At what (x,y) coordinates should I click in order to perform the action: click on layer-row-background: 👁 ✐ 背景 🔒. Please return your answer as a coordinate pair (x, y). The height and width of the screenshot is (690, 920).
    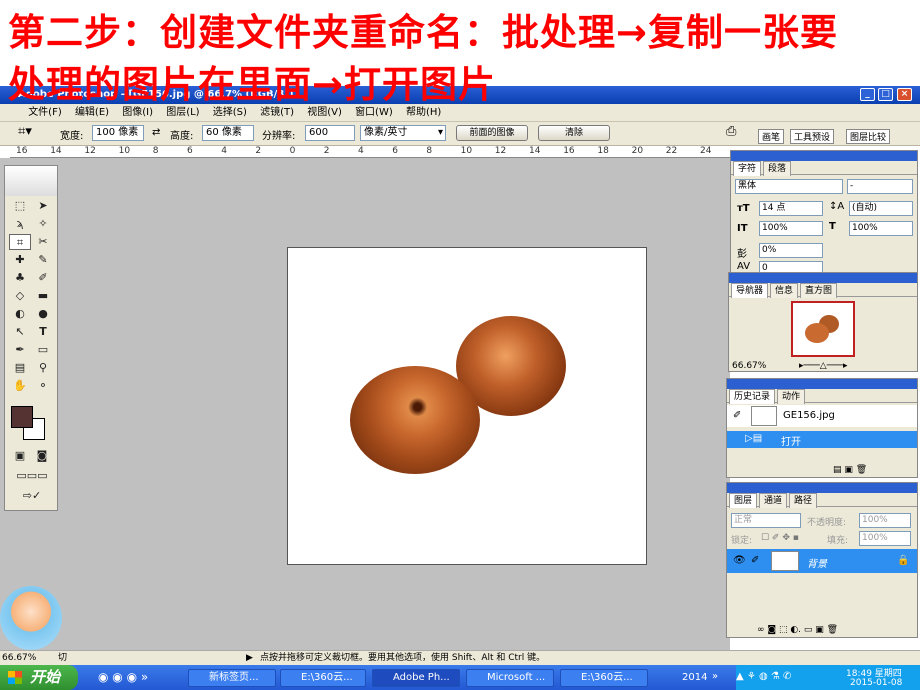
    Looking at the image, I should click on (822, 561).